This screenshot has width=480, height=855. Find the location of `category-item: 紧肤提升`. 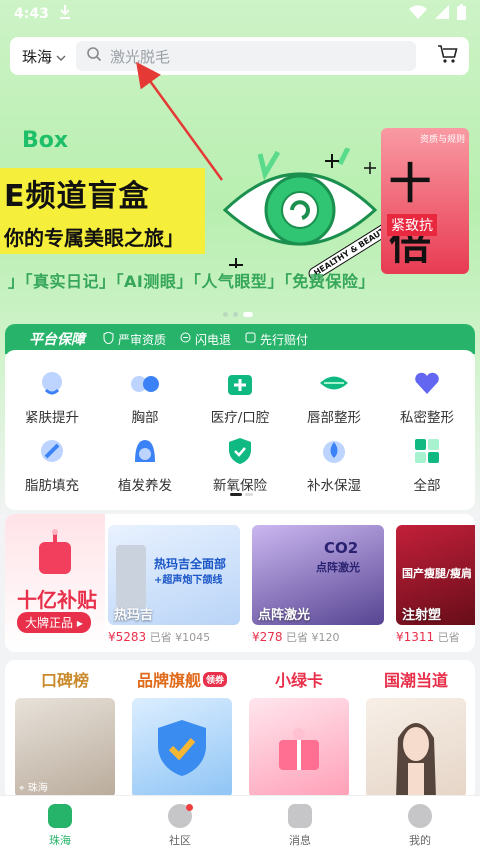

category-item: 紧肤提升 is located at coordinates (52, 396).